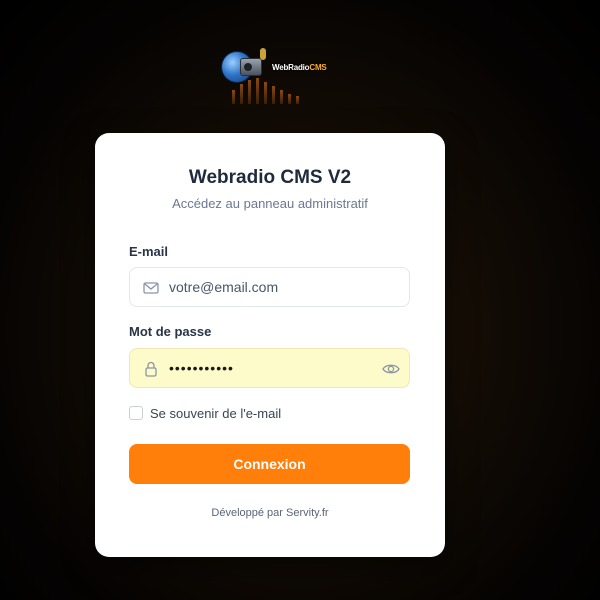 The height and width of the screenshot is (600, 600). I want to click on logo-text: WebRadioCMS, so click(299, 67).